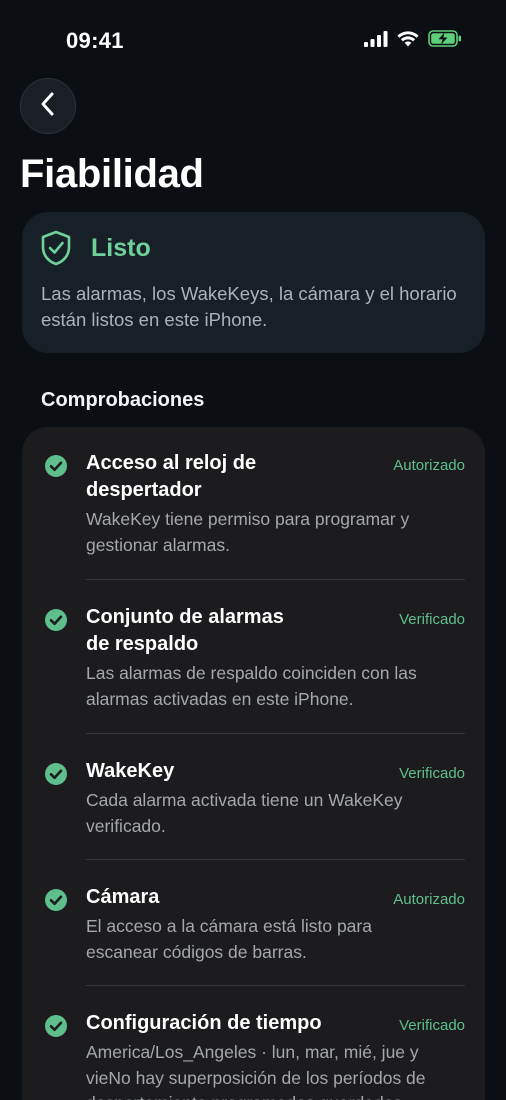 This screenshot has width=506, height=1100. What do you see at coordinates (253, 40) in the screenshot?
I see `status-bar: 09:41` at bounding box center [253, 40].